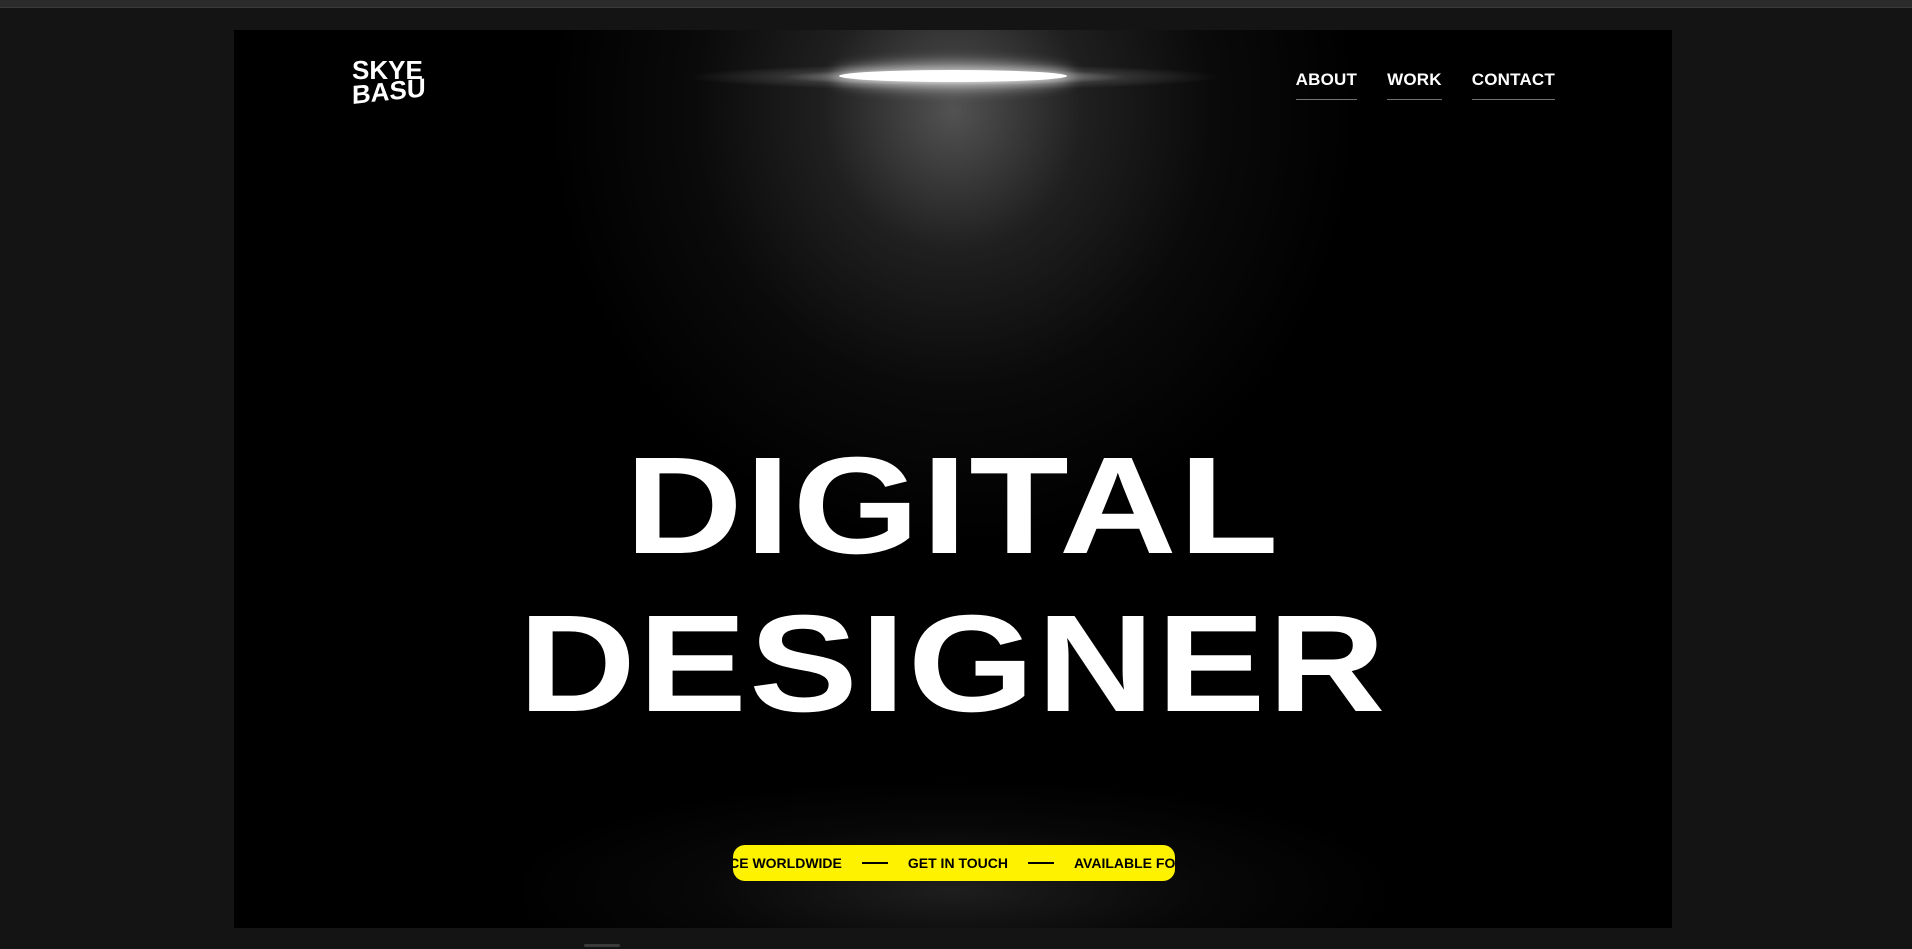  I want to click on site-logo: SKYE BASU, so click(389, 83).